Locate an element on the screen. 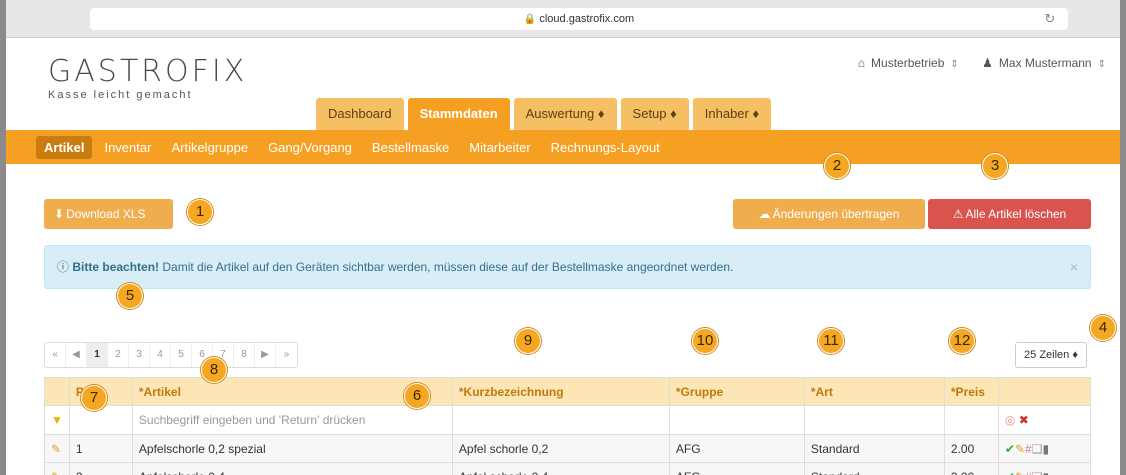  tab-auswertung: Auswertung ♦ is located at coordinates (565, 114).